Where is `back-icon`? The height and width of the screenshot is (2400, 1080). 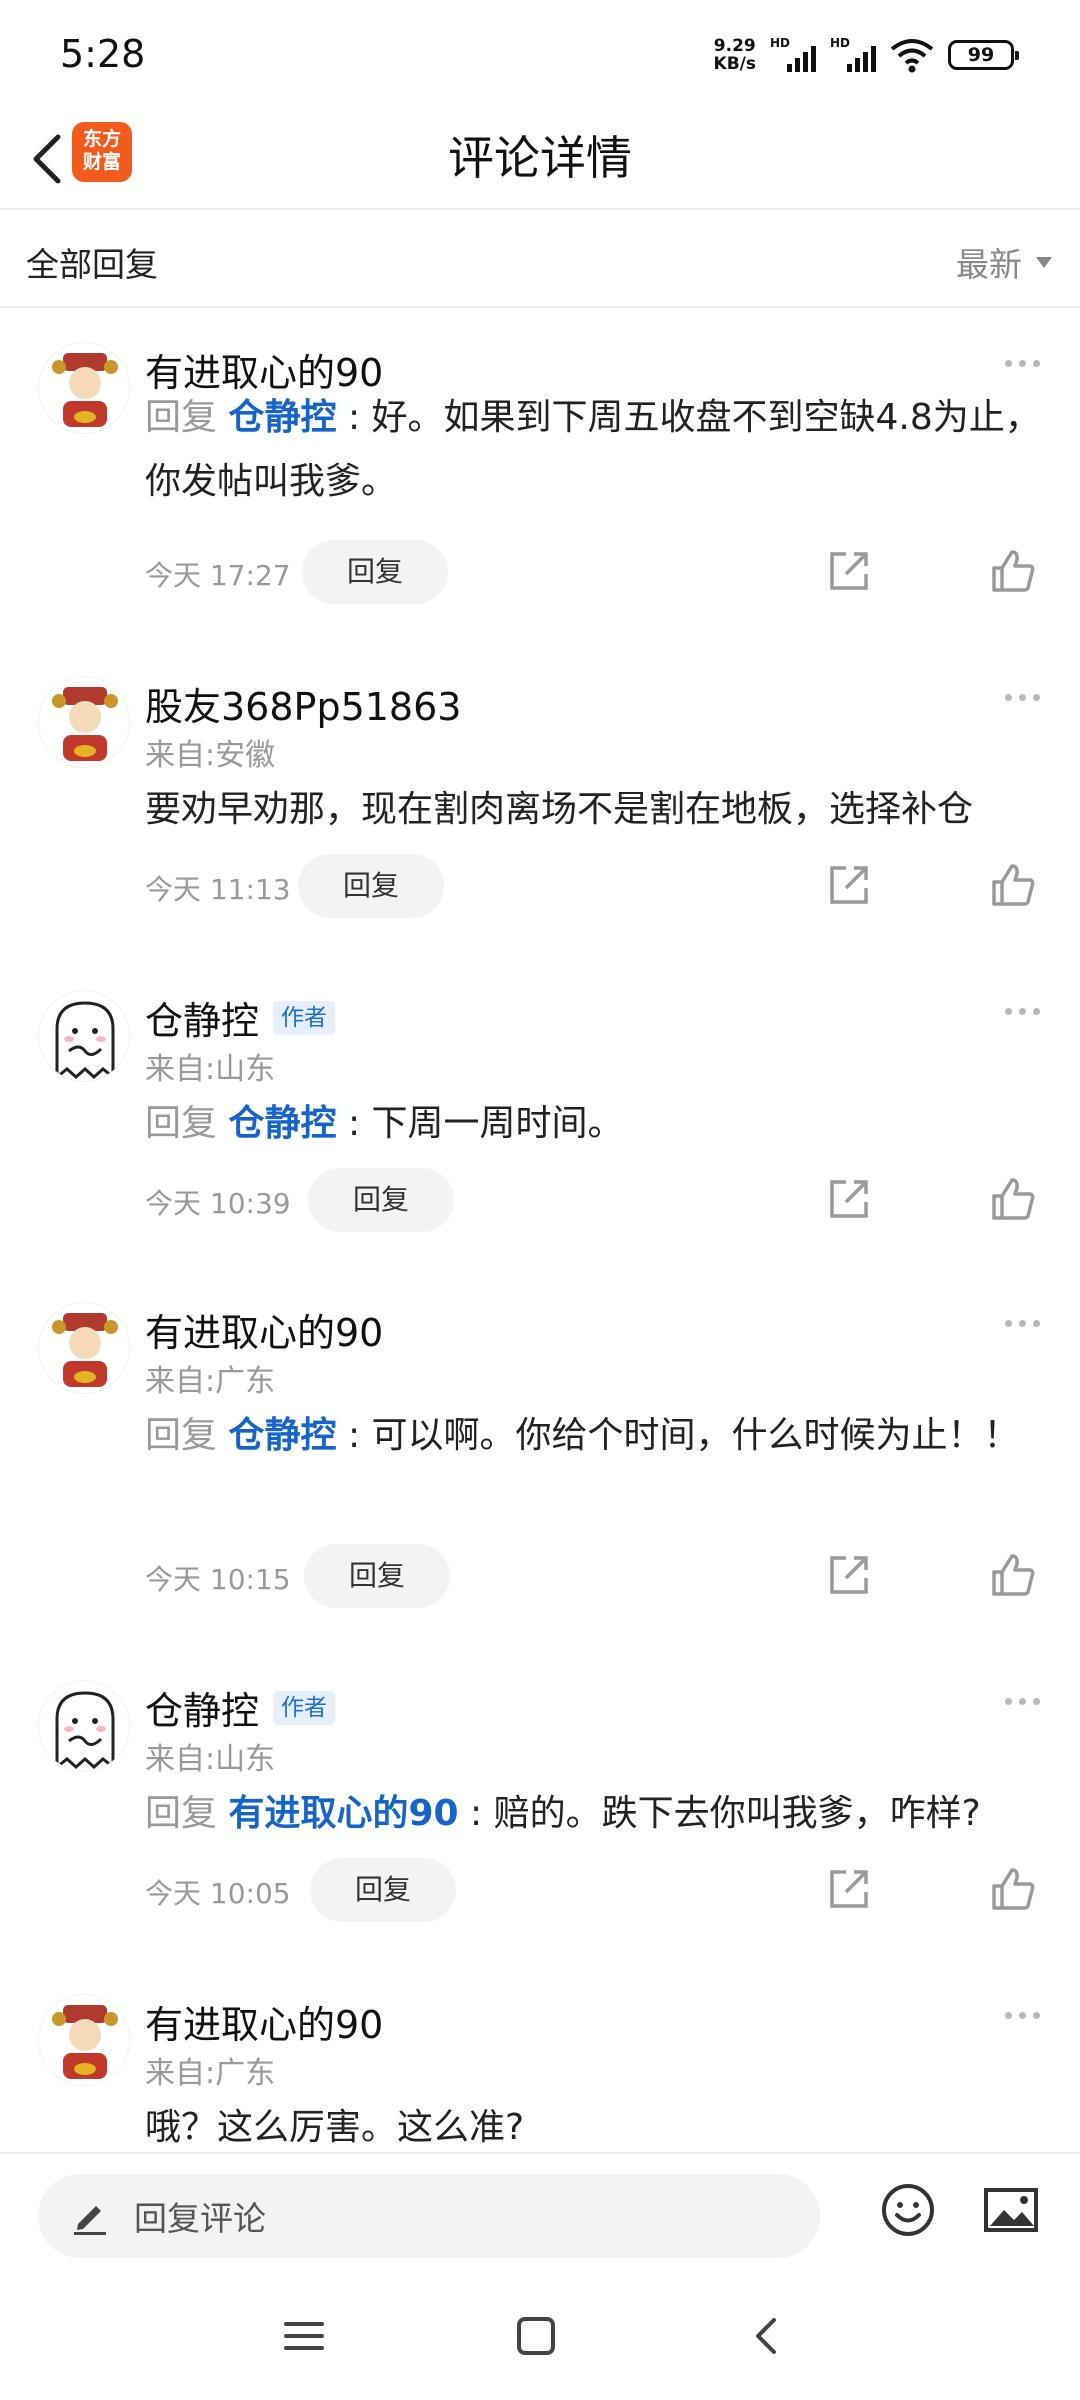 back-icon is located at coordinates (768, 2336).